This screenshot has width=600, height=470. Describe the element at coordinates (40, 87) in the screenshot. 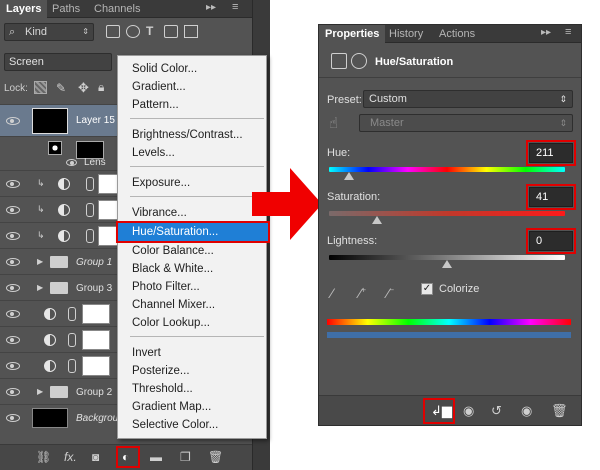

I see `lock-transparent-icon` at that location.